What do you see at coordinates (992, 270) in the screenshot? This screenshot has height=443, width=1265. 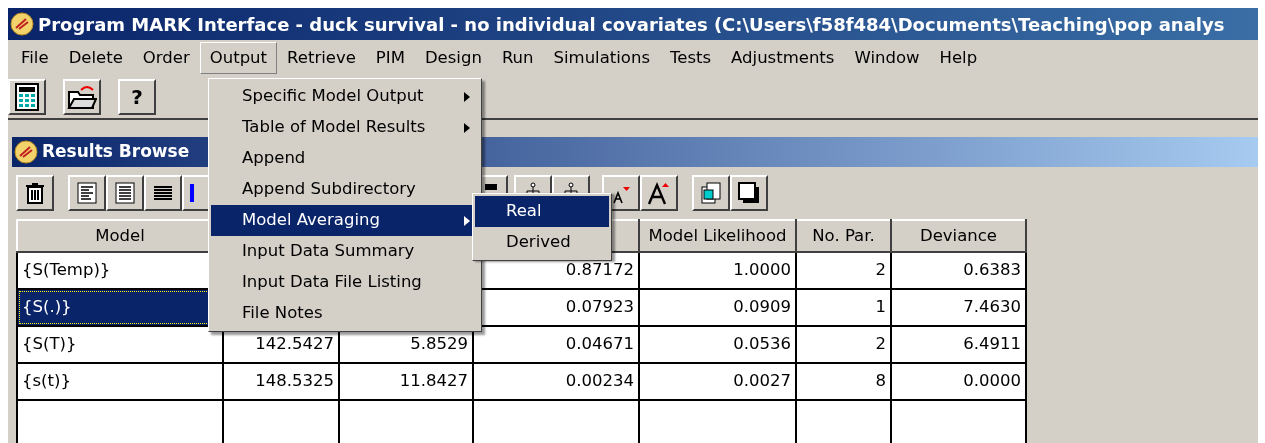 I see `table-cell: 0.6383` at bounding box center [992, 270].